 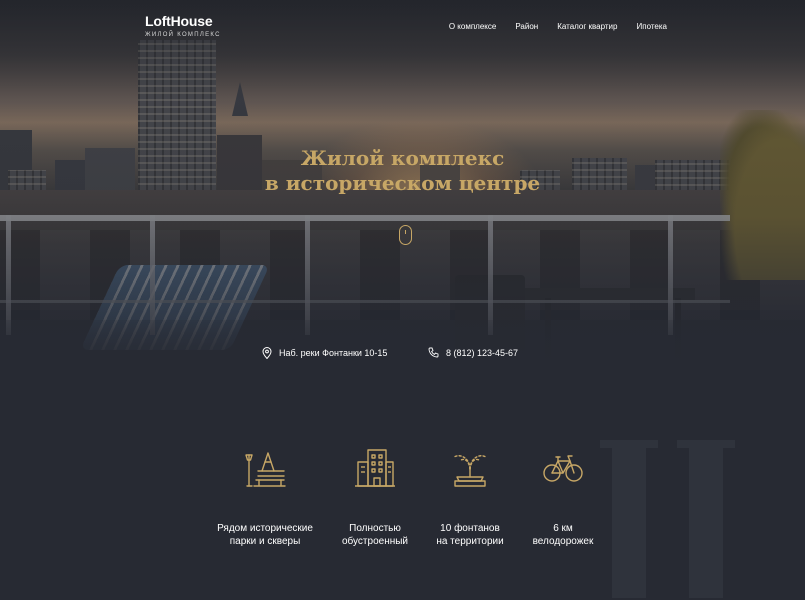 What do you see at coordinates (375, 528) in the screenshot?
I see `feature-line1: Полностью` at bounding box center [375, 528].